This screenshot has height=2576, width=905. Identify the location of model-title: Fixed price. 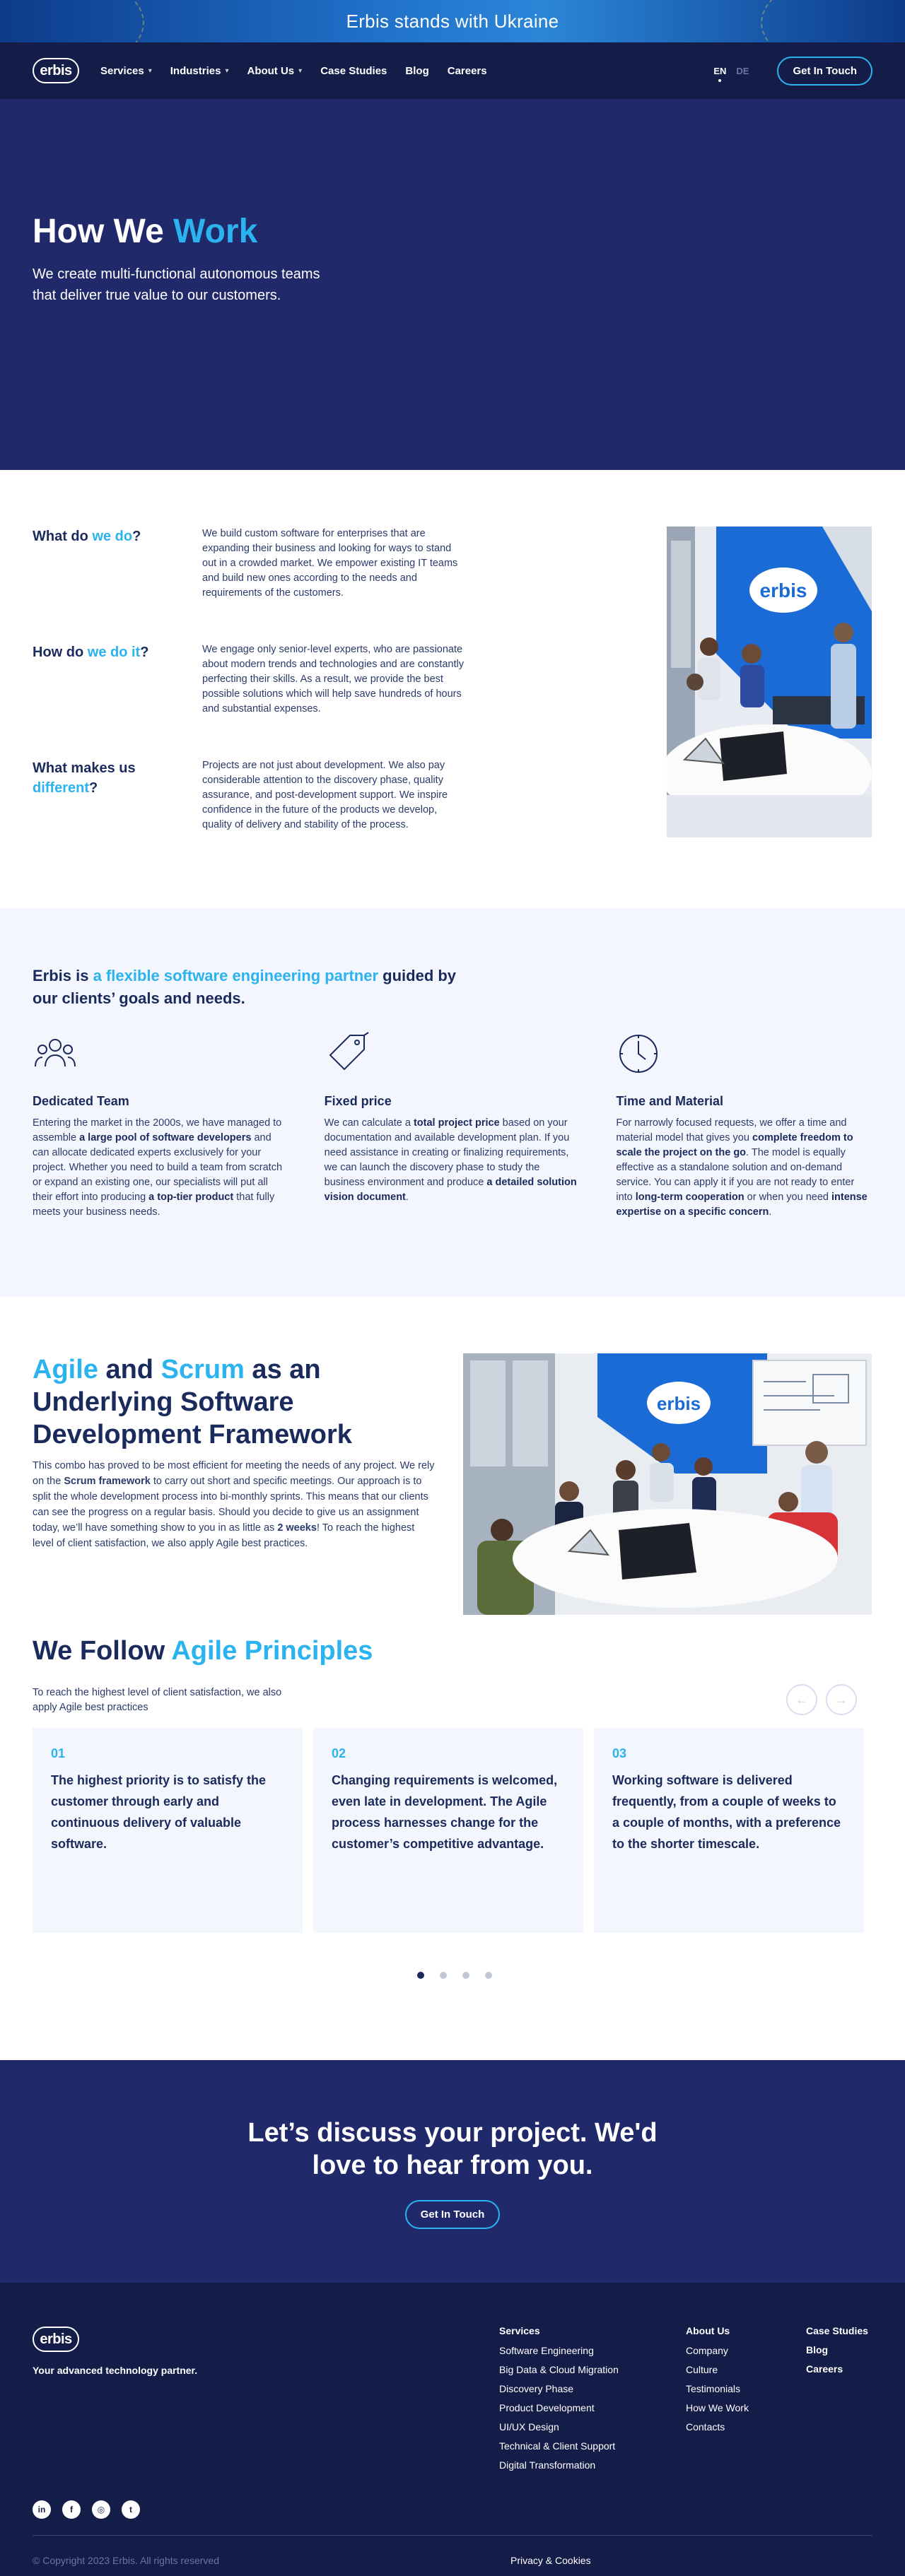
(358, 1101).